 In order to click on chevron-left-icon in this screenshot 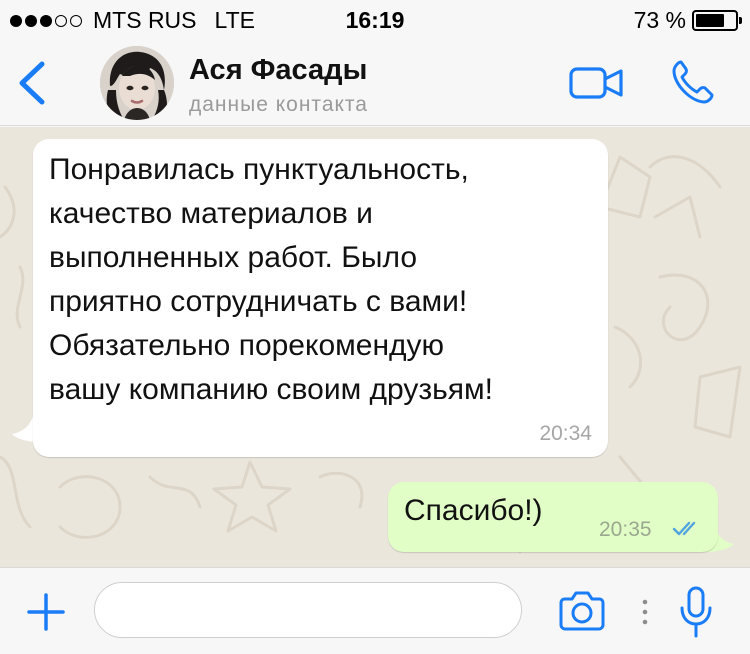, I will do `click(32, 83)`.